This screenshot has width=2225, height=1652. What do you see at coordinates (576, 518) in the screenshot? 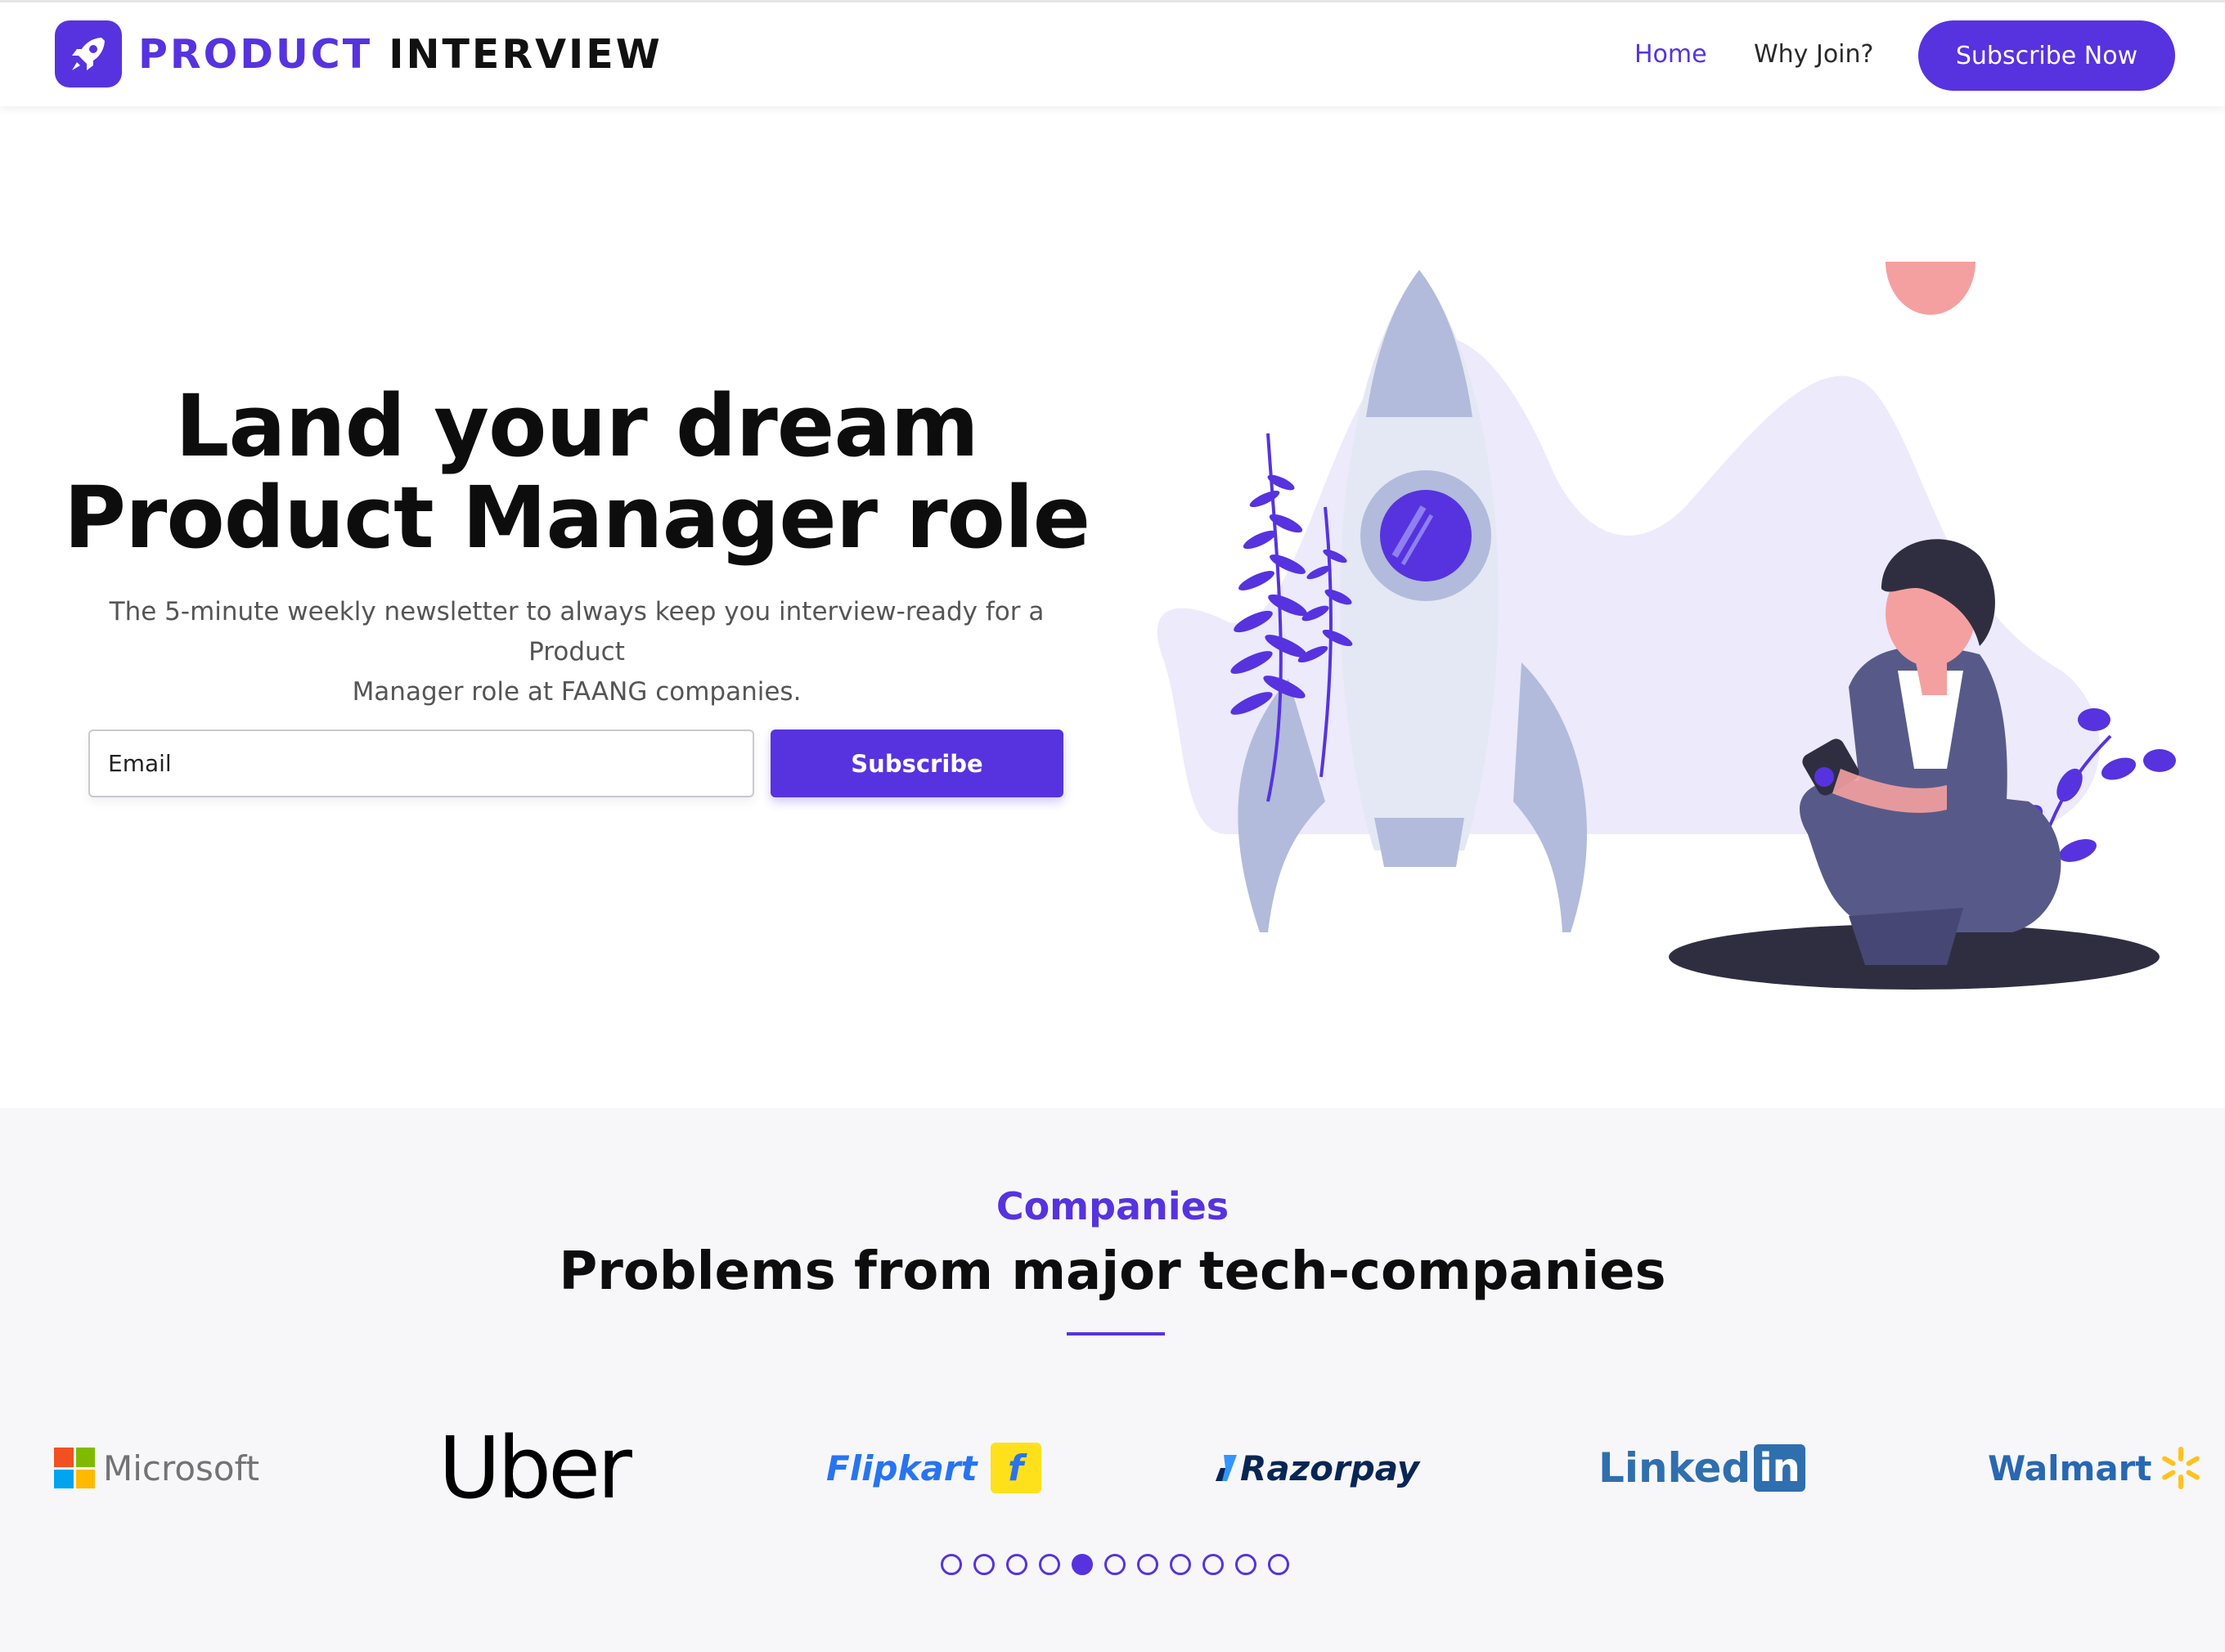
I see `hero-title-line2: Product Manager role` at bounding box center [576, 518].